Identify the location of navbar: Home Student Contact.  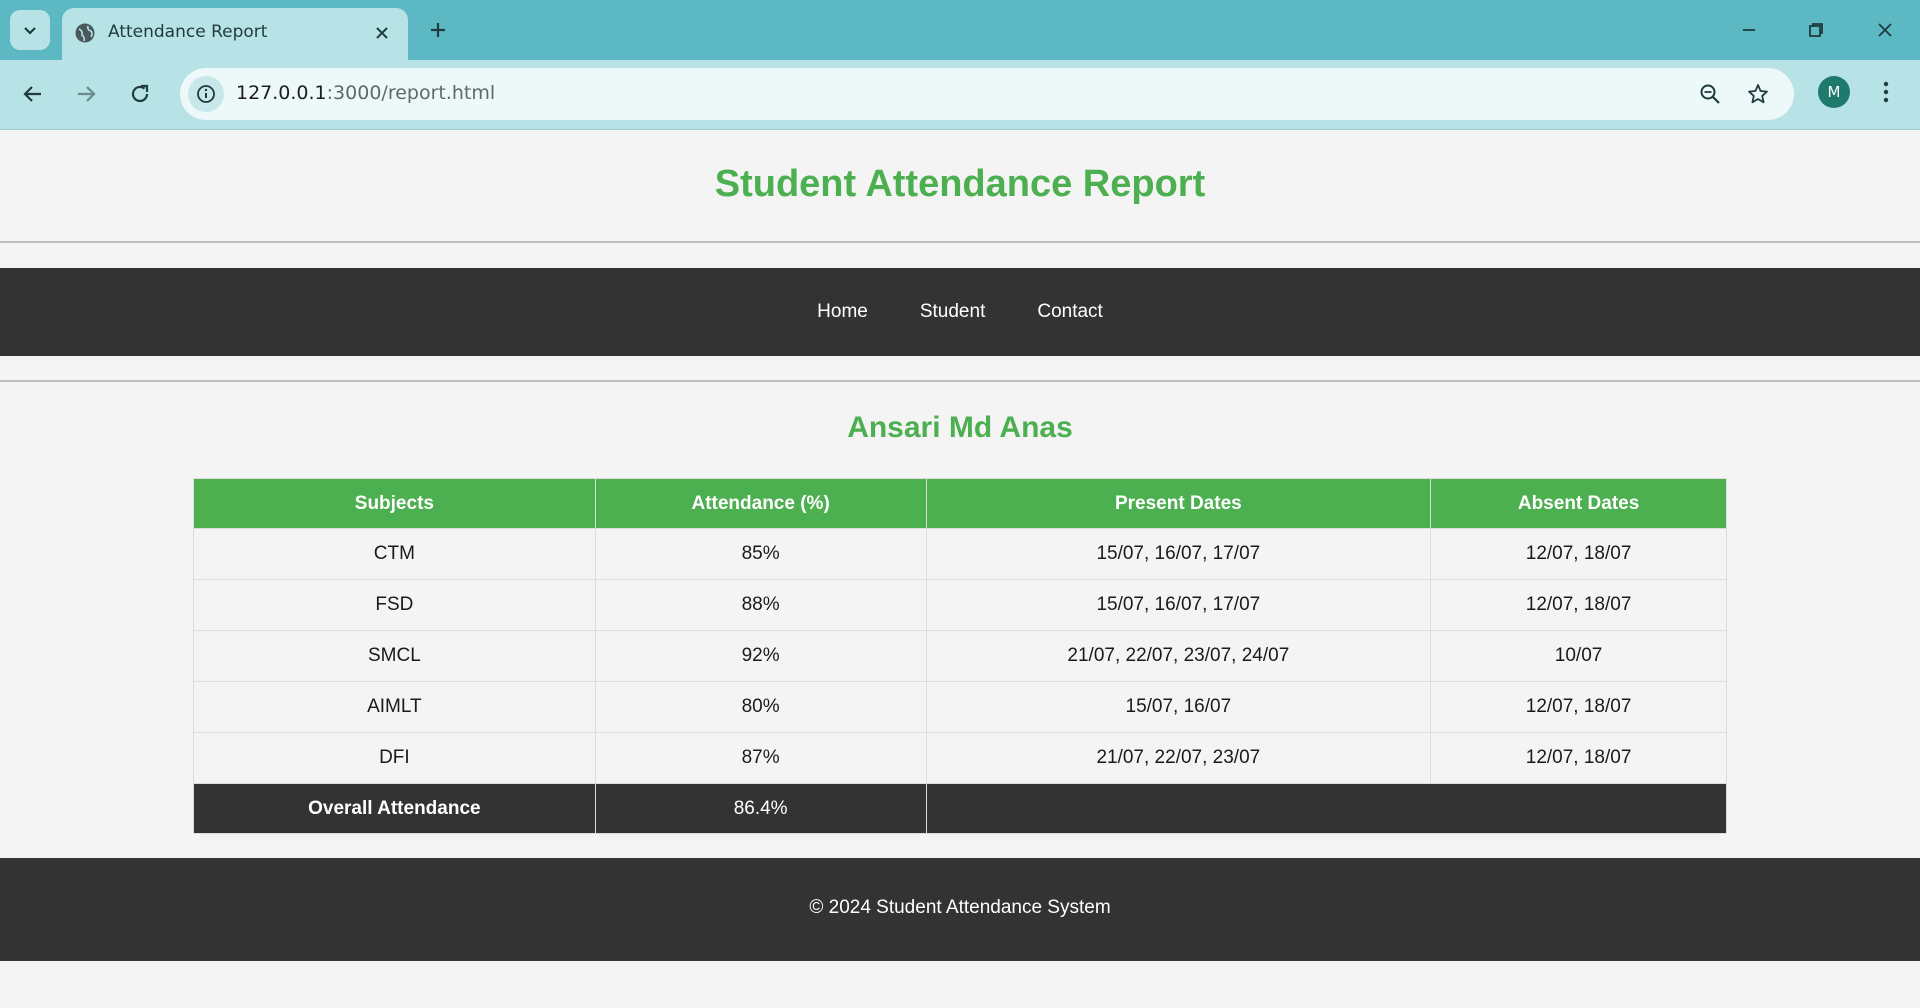
(960, 312).